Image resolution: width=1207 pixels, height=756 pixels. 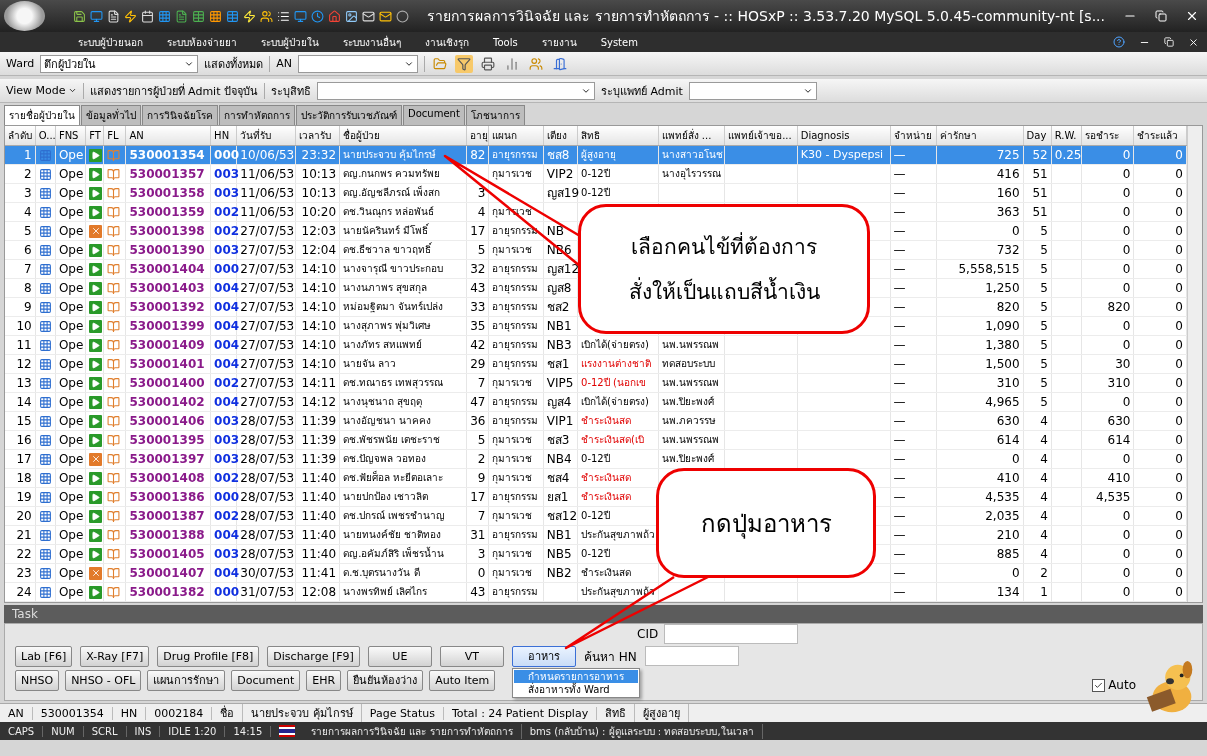 I want to click on table-cell: นพ.นพรรณพ, so click(x=690, y=439).